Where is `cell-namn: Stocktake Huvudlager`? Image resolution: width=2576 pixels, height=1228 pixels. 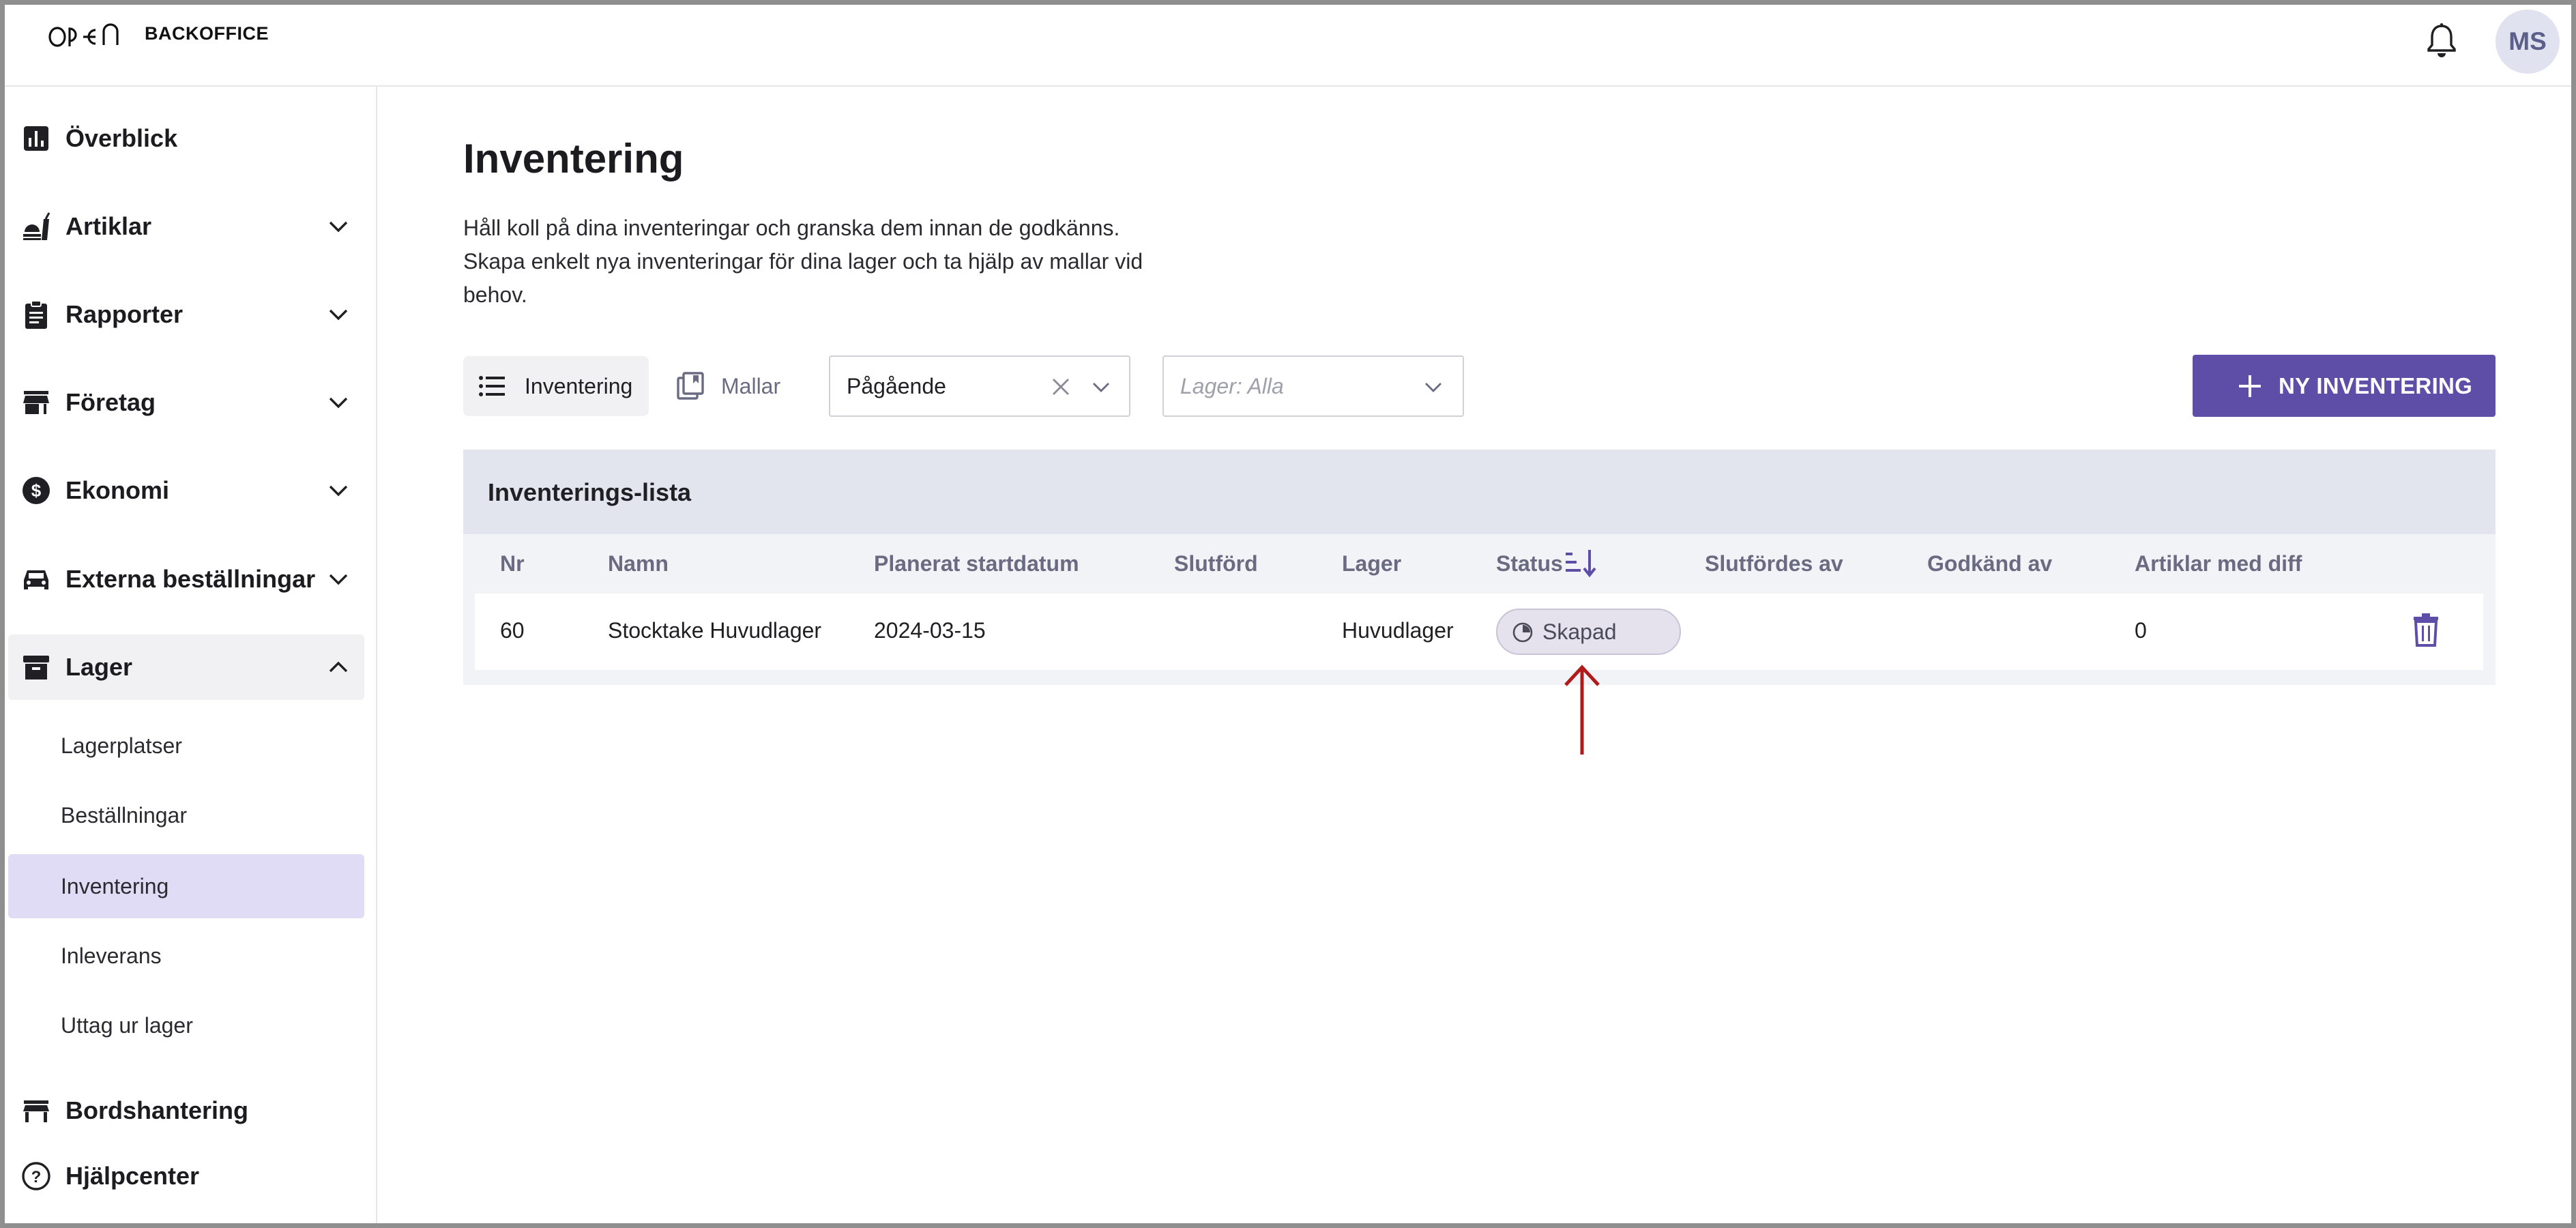
cell-namn: Stocktake Huvudlager is located at coordinates (715, 630).